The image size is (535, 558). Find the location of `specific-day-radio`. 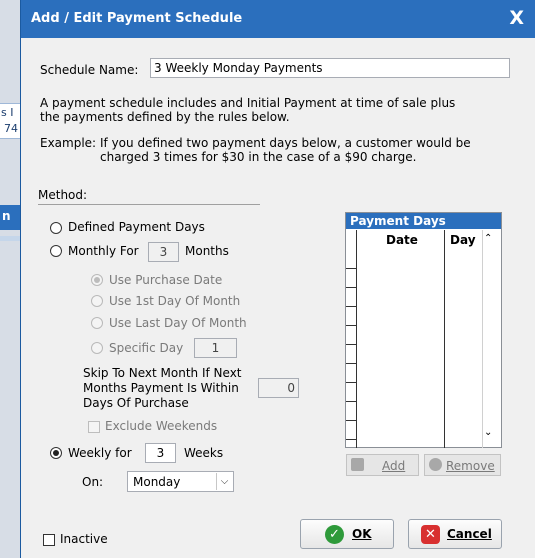

specific-day-radio is located at coordinates (97, 348).